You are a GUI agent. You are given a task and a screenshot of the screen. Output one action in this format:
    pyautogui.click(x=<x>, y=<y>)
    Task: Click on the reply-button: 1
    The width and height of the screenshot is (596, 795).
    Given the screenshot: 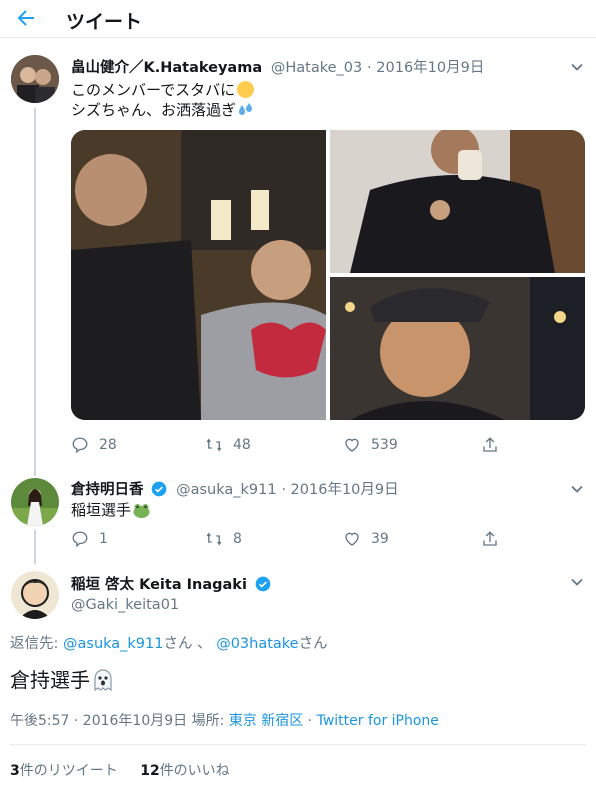 What is the action you would take?
    pyautogui.click(x=89, y=539)
    